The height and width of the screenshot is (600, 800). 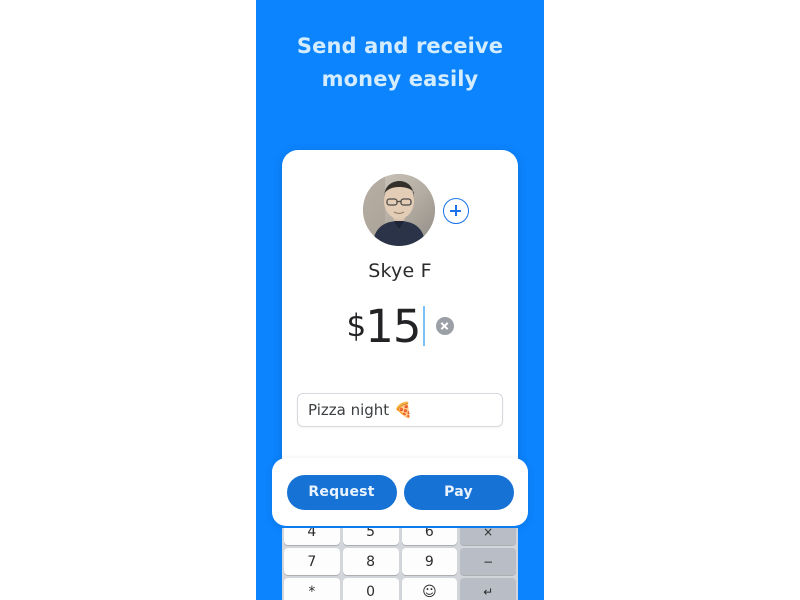 What do you see at coordinates (400, 271) in the screenshot?
I see `recipient-name: Skye F` at bounding box center [400, 271].